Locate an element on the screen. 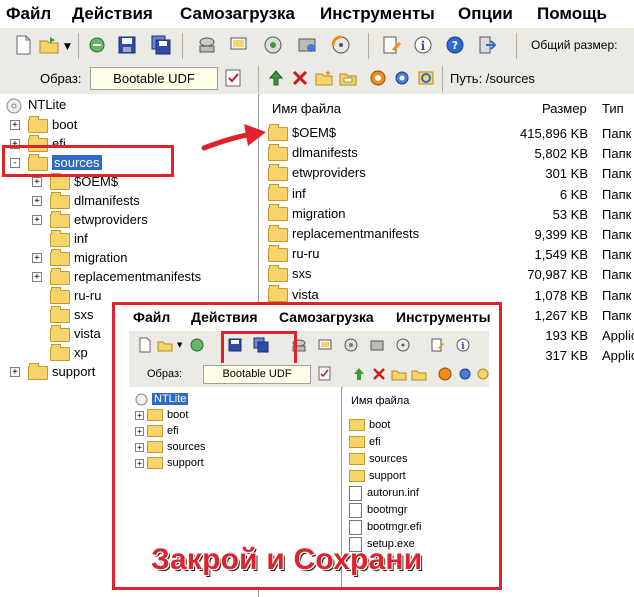 The height and width of the screenshot is (597, 634). file-row: migration 53 KB Папк is located at coordinates (451, 214).